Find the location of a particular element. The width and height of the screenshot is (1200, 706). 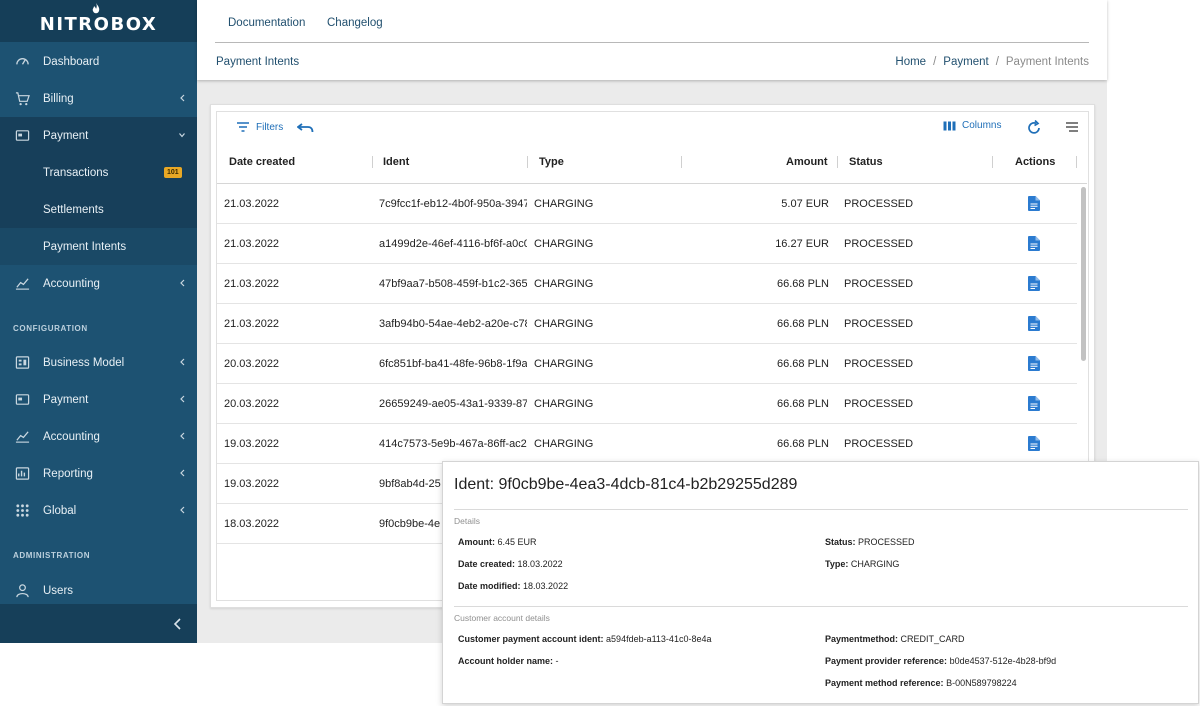

count-badge: 101 is located at coordinates (173, 172).